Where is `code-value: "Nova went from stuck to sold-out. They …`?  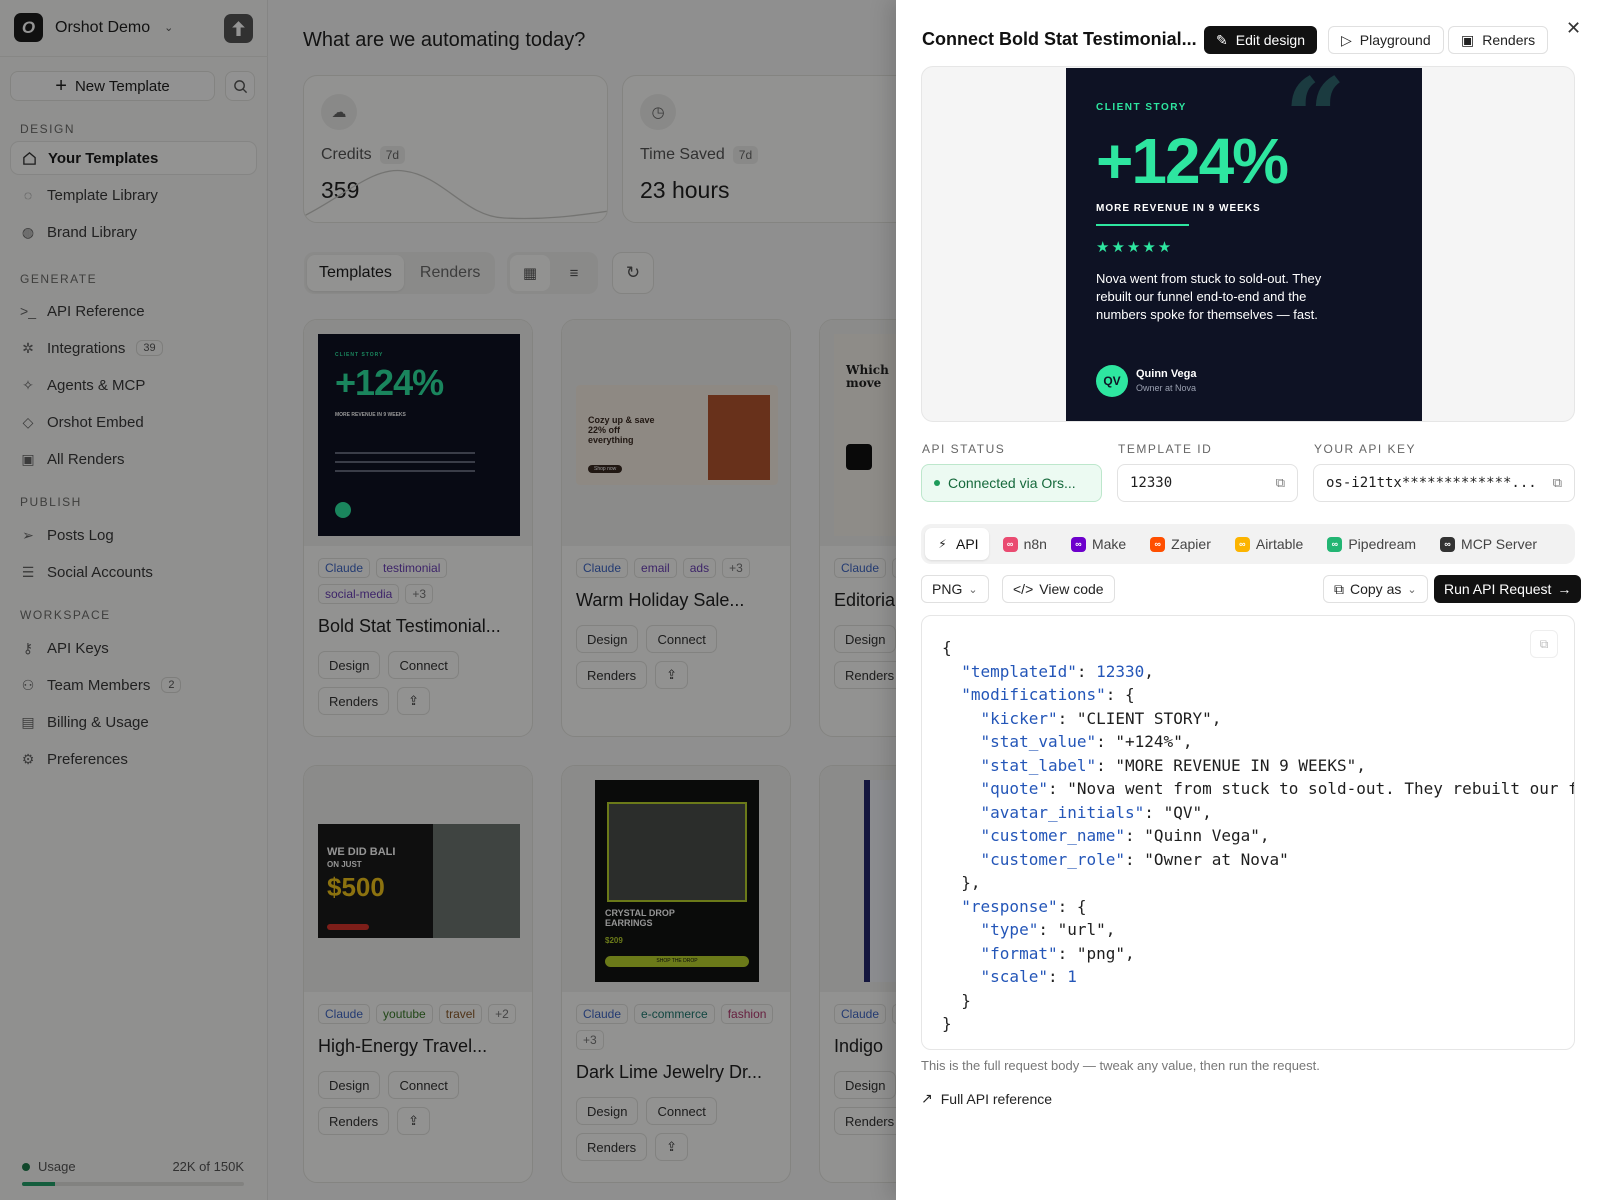 code-value: "Nova went from stuck to sold-out. They … is located at coordinates (1321, 788).